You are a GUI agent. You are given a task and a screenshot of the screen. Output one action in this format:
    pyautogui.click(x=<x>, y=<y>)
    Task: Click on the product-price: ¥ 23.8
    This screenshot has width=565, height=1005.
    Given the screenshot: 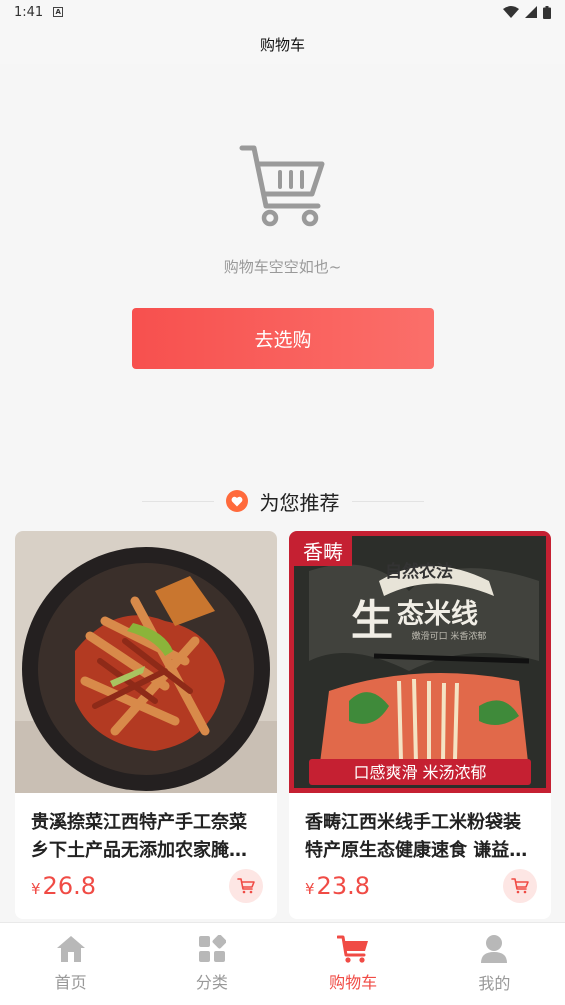 What is the action you would take?
    pyautogui.click(x=337, y=886)
    